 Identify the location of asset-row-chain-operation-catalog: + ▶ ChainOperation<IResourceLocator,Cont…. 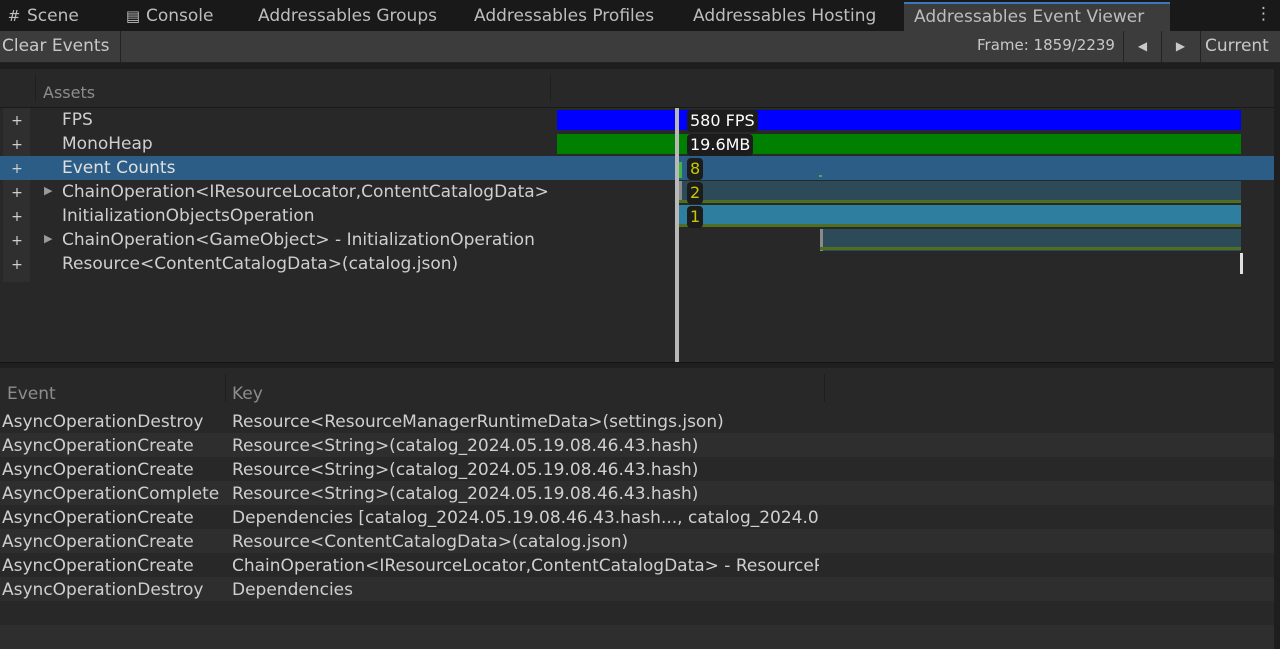
(640, 192).